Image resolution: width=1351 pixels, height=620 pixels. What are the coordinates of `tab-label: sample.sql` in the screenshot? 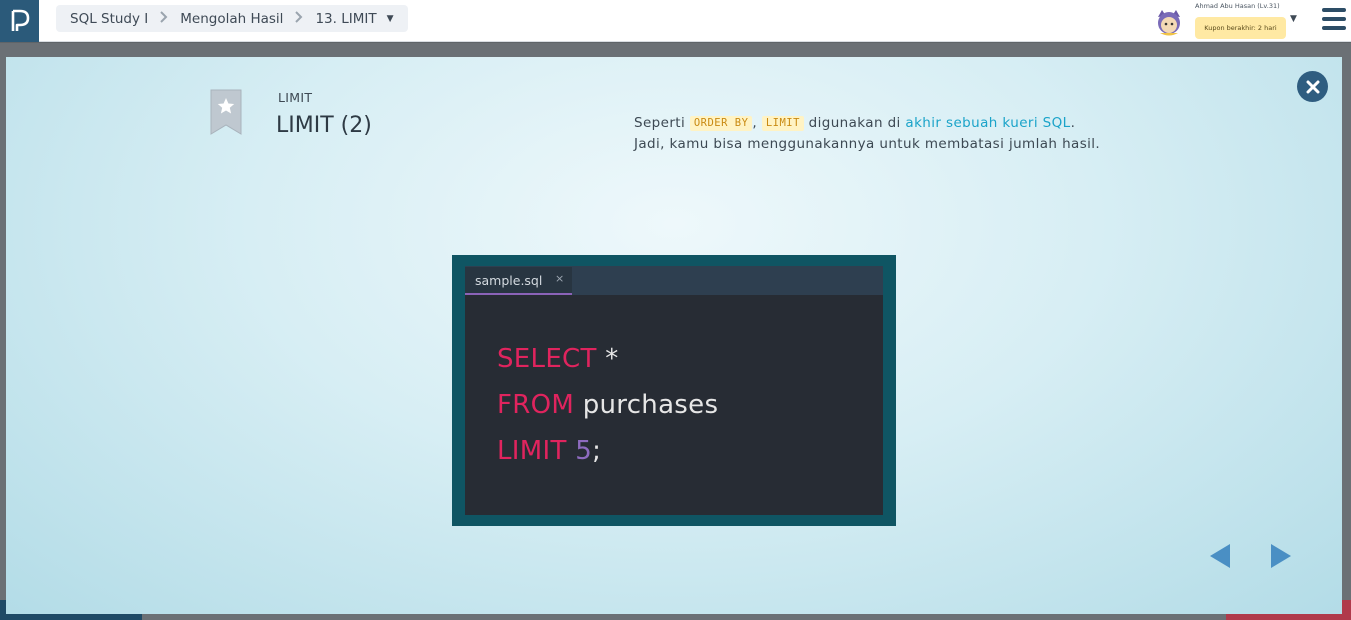 It's located at (509, 280).